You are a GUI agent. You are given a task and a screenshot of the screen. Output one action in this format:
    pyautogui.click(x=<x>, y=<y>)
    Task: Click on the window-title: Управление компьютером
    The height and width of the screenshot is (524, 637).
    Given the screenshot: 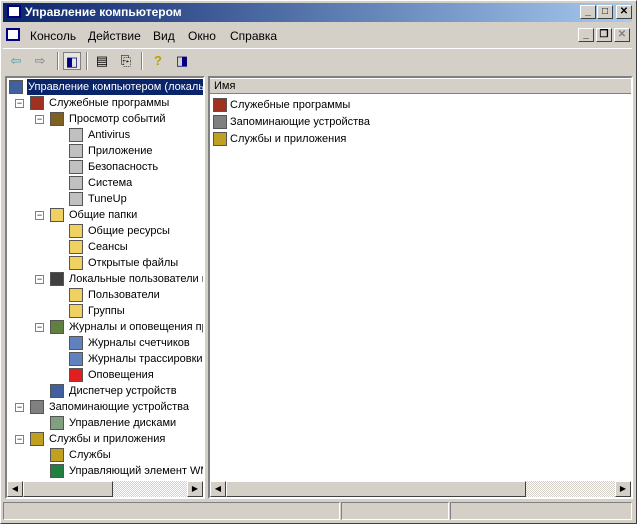 What is the action you would take?
    pyautogui.click(x=103, y=12)
    